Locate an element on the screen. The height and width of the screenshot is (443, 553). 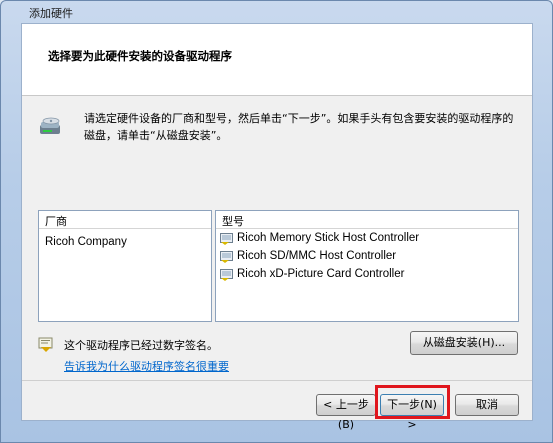
model-name: Ricoh SD/MMC Host Controller is located at coordinates (317, 256).